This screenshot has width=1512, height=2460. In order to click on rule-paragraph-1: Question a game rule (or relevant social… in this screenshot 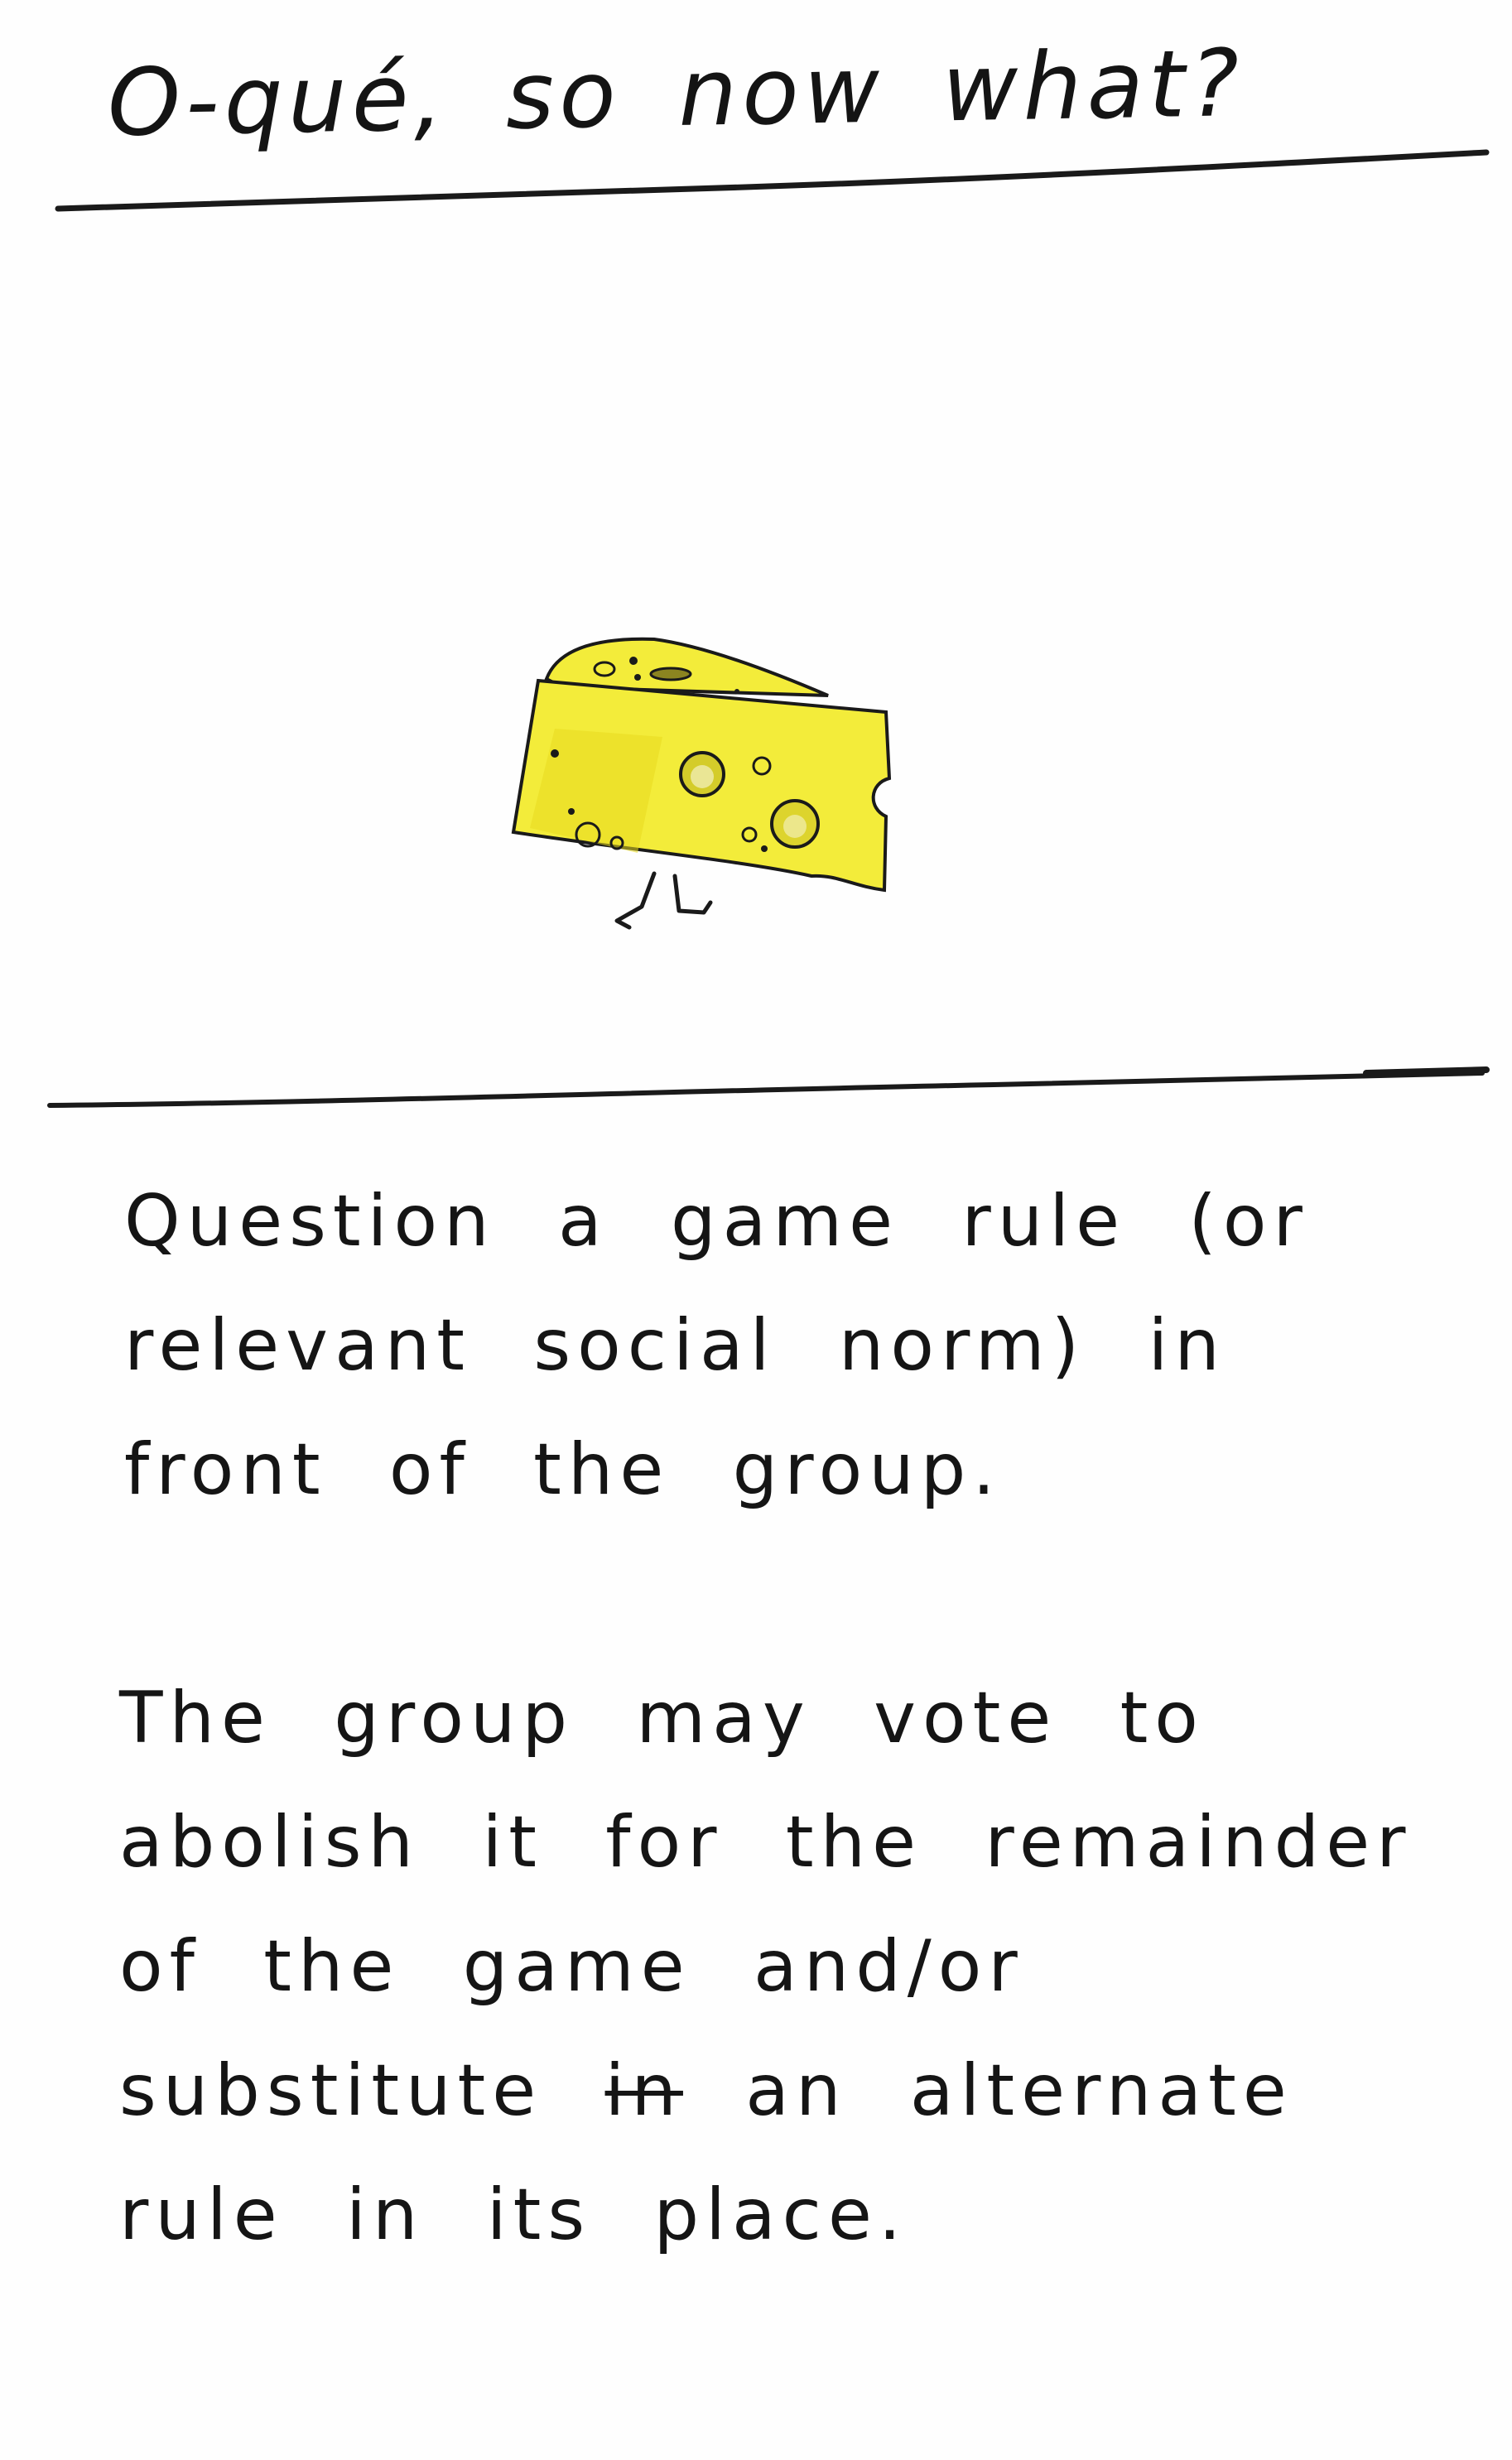, I will do `click(716, 1346)`.